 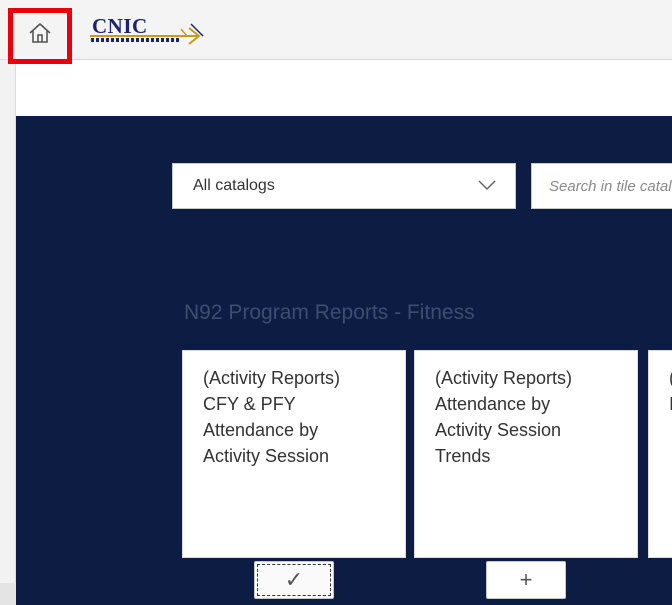 I want to click on cnic-logo: CNIC, so click(x=149, y=32).